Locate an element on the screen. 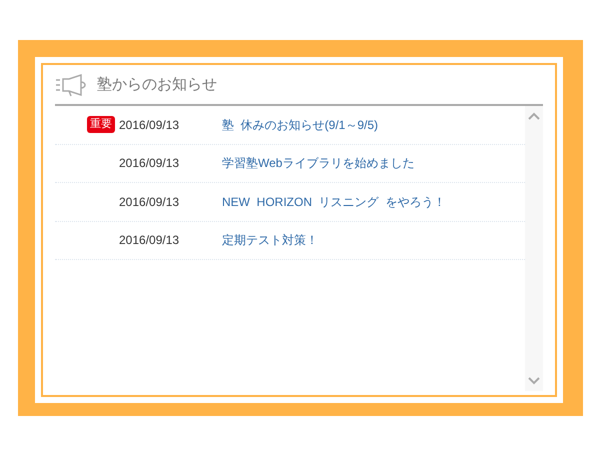 Image resolution: width=600 pixels, height=450 pixels. scroll-down-icon is located at coordinates (534, 381).